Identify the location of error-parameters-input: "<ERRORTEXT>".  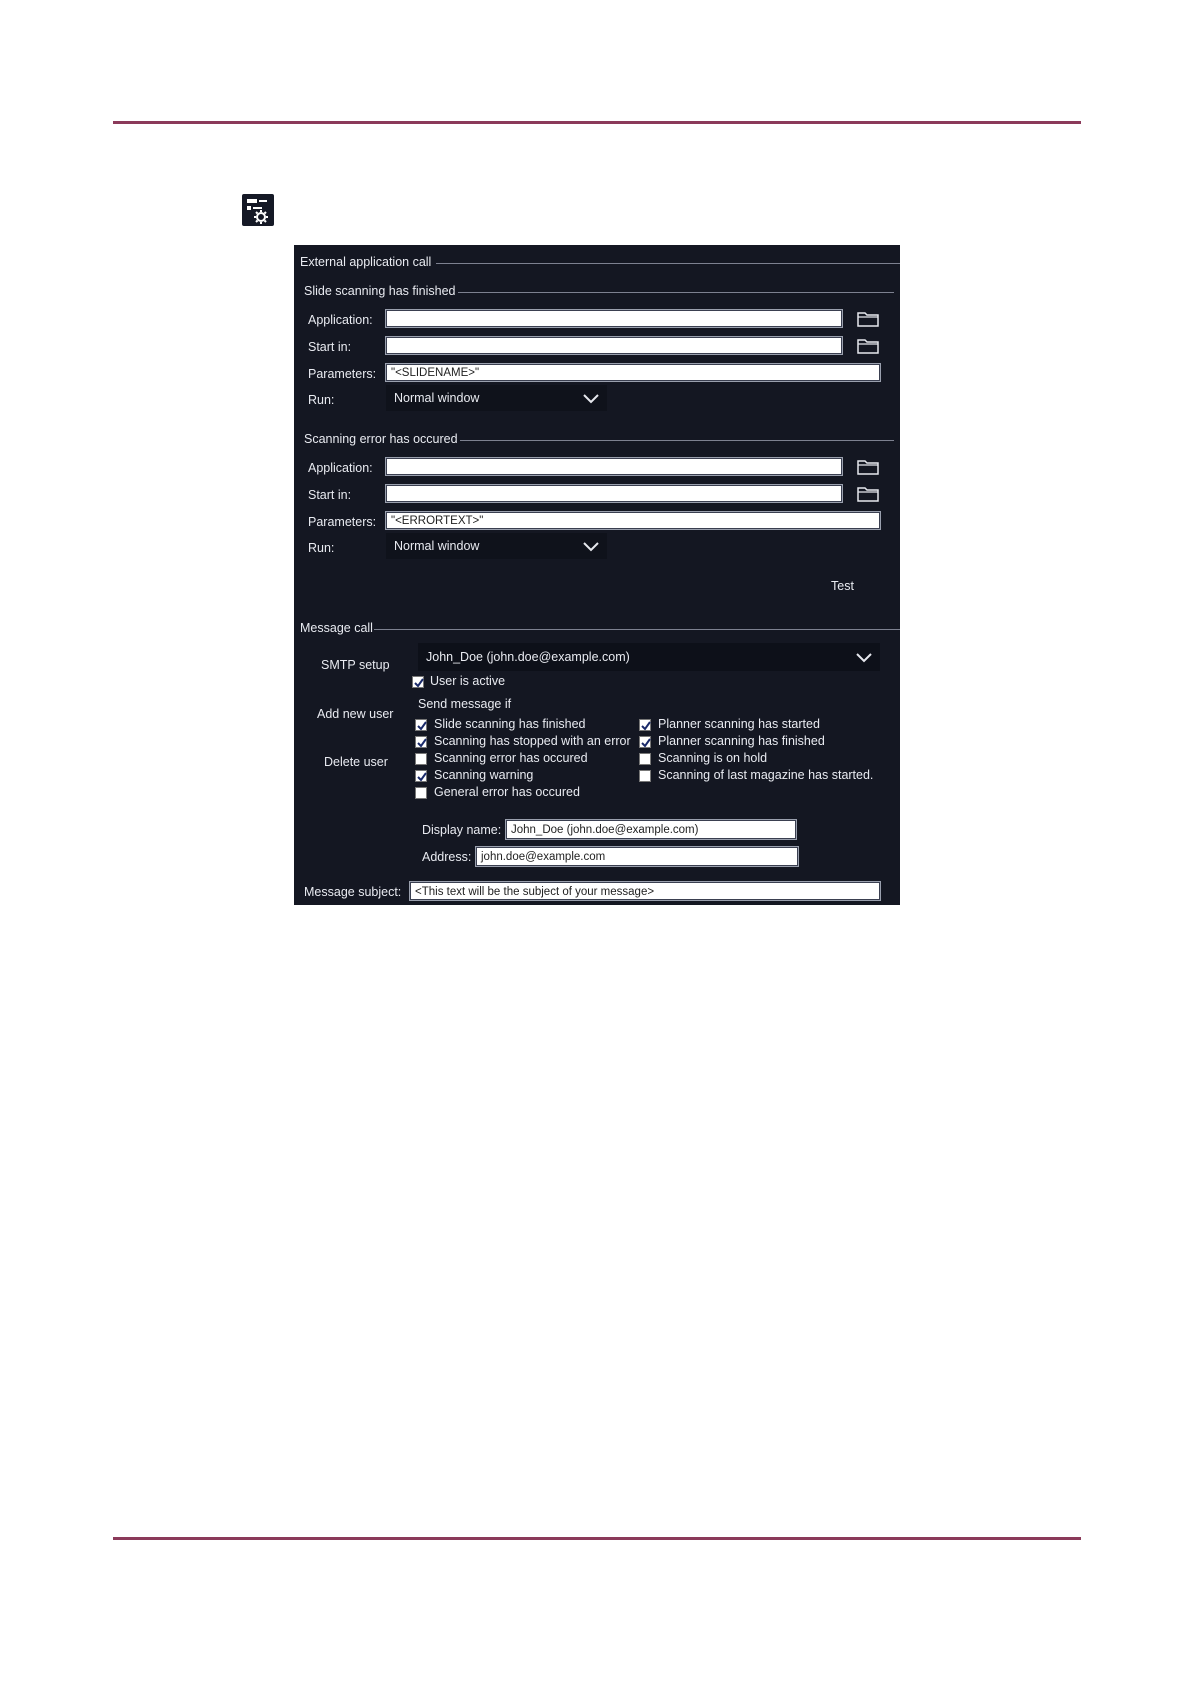
(633, 520).